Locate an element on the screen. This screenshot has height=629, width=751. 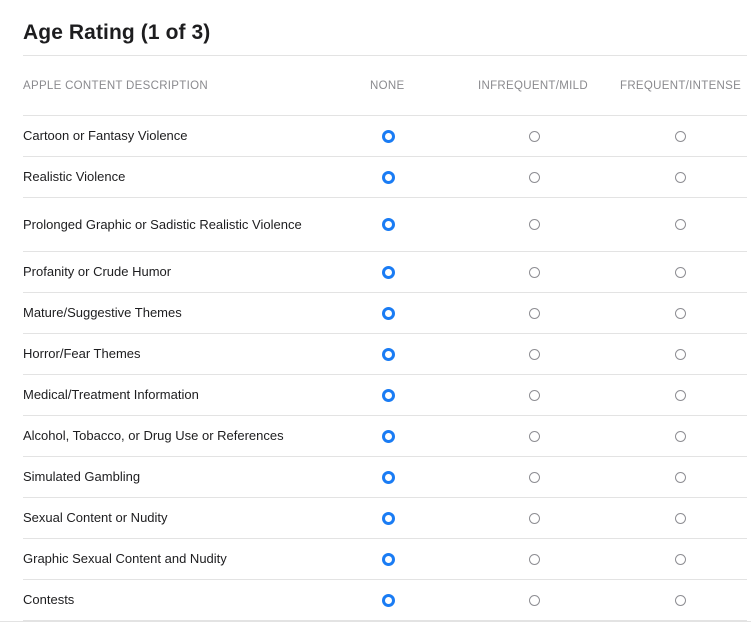
table-row: Realistic Violence is located at coordinates (385, 177).